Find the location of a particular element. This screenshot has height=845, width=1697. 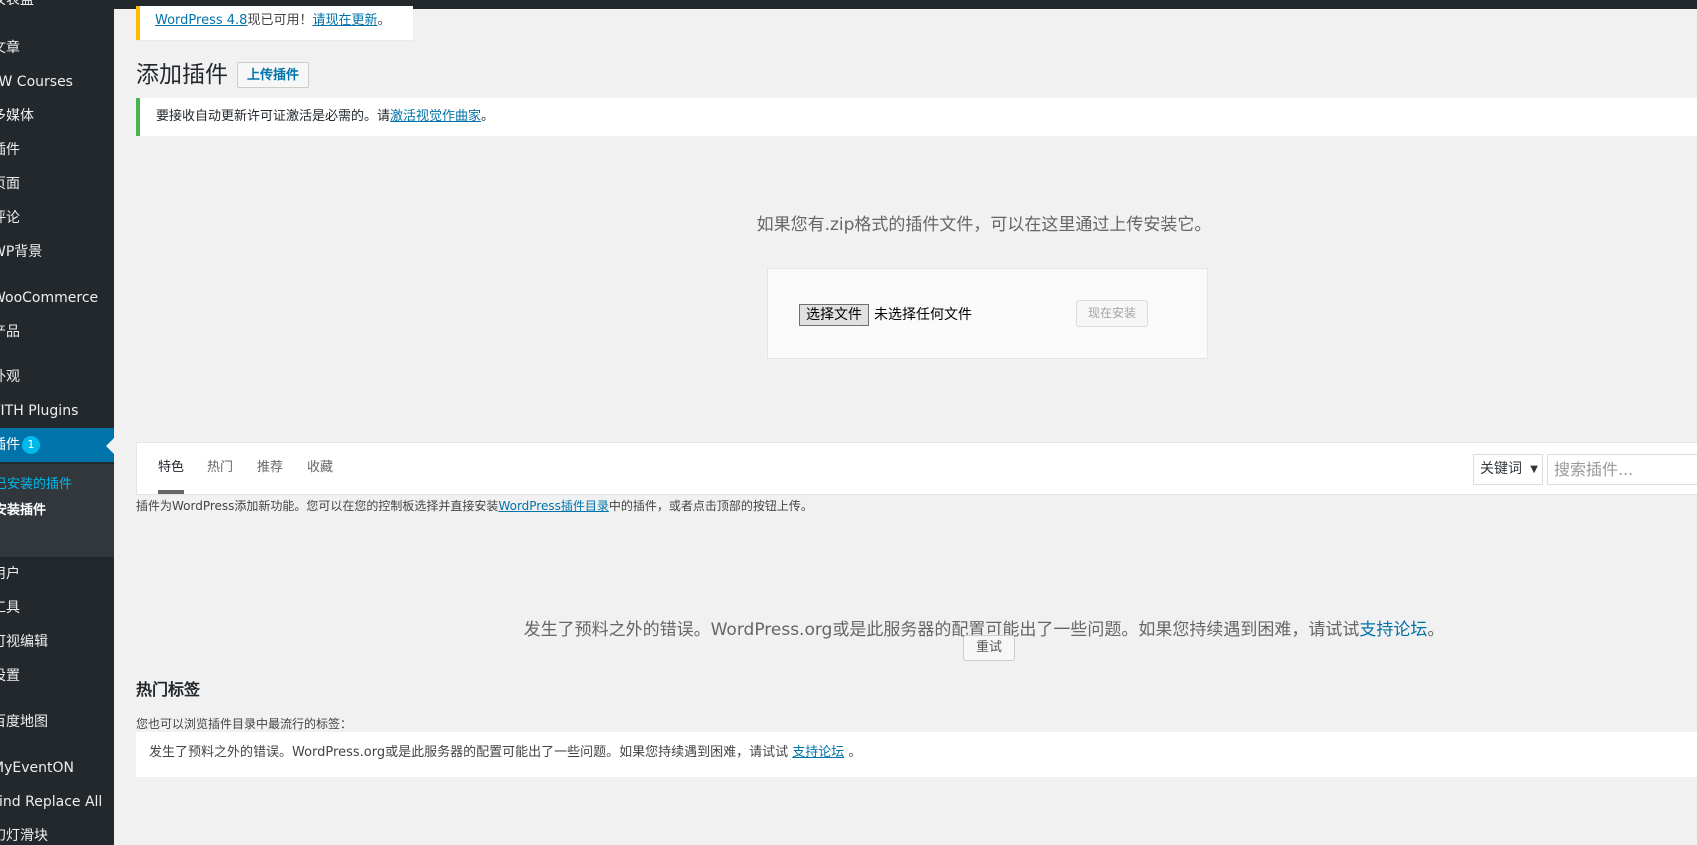

install-now-button: 现在安装 is located at coordinates (1112, 313).